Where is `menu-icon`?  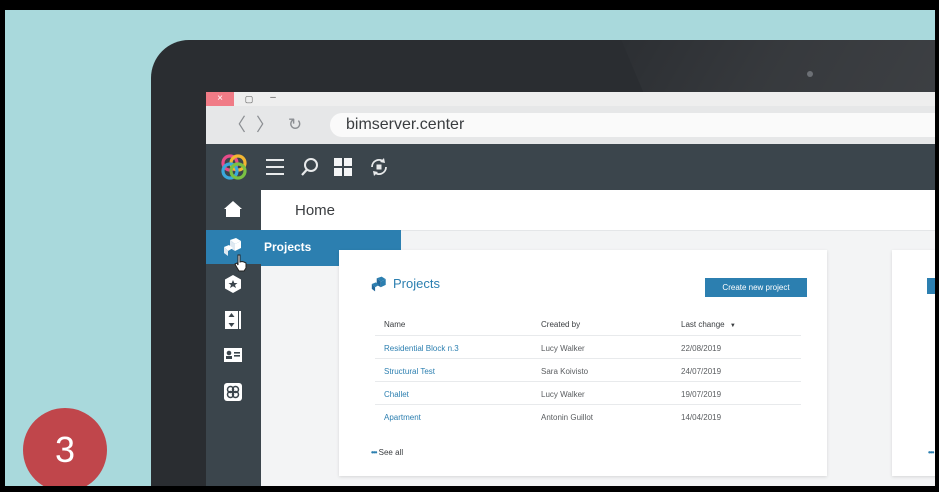
menu-icon is located at coordinates (275, 167).